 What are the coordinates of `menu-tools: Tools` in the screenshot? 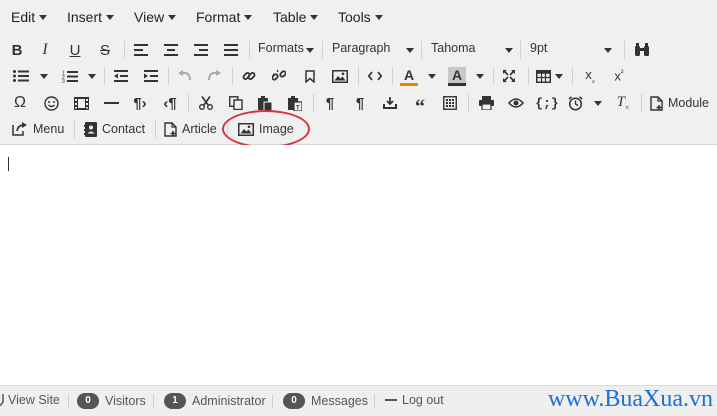 It's located at (360, 17).